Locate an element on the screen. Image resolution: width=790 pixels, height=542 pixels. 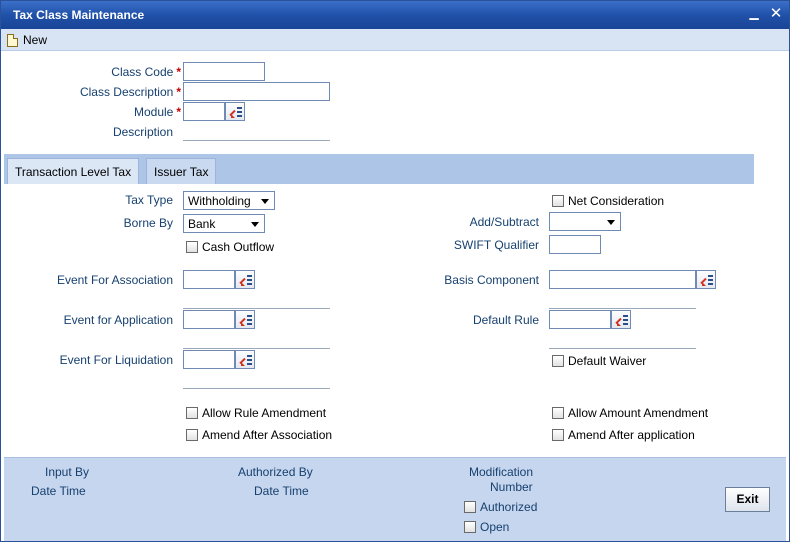
amend-after-association-checkbox: Amend After Association is located at coordinates (259, 435).